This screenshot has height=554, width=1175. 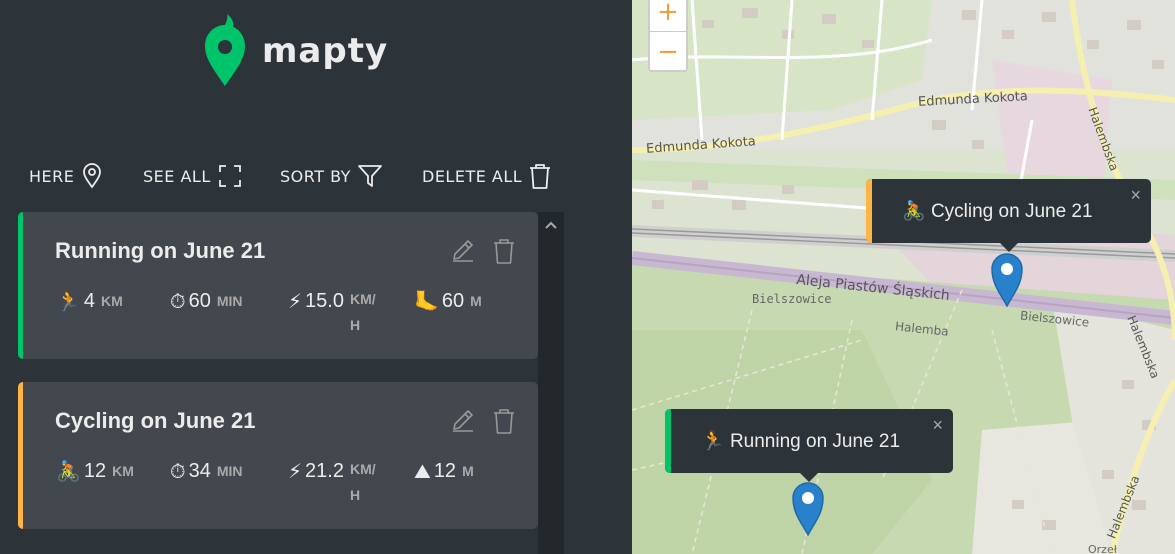 I want to click on duration-value: 34, so click(x=199, y=471).